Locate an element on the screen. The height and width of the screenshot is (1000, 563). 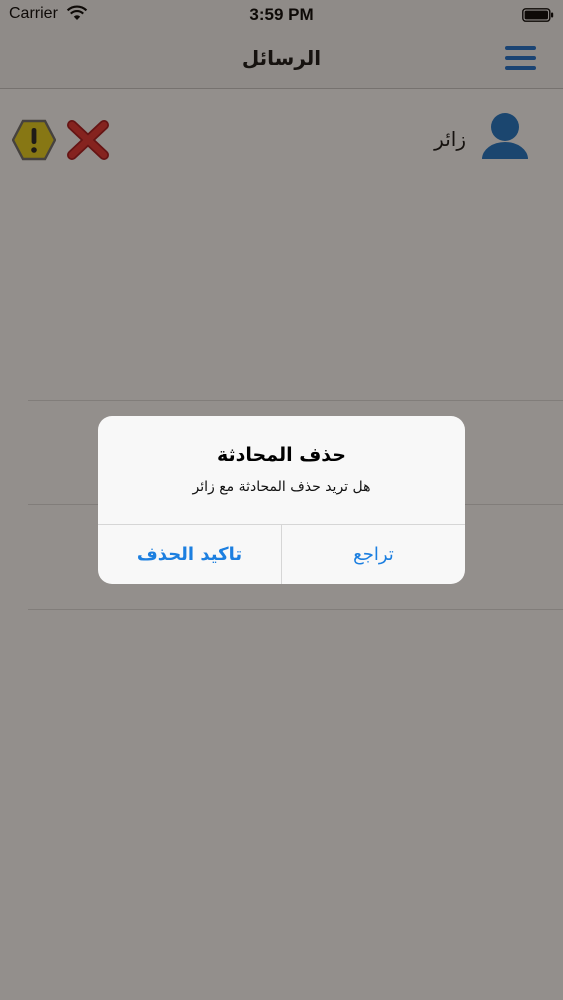
alert-message: هل تريد حذف المحادثة مع زائر is located at coordinates (281, 487).